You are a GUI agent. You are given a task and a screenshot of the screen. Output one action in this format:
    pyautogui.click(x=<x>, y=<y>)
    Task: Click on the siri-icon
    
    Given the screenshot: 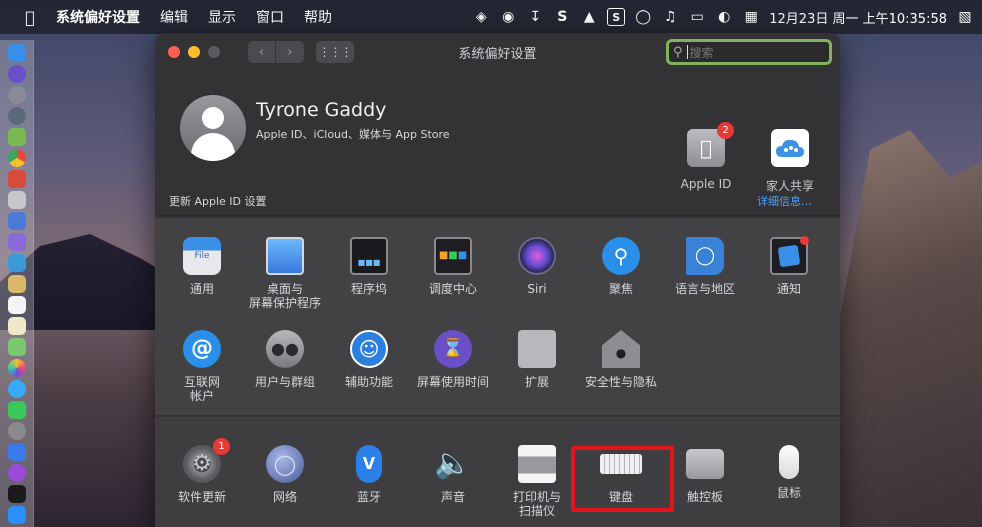 What is the action you would take?
    pyautogui.click(x=537, y=256)
    